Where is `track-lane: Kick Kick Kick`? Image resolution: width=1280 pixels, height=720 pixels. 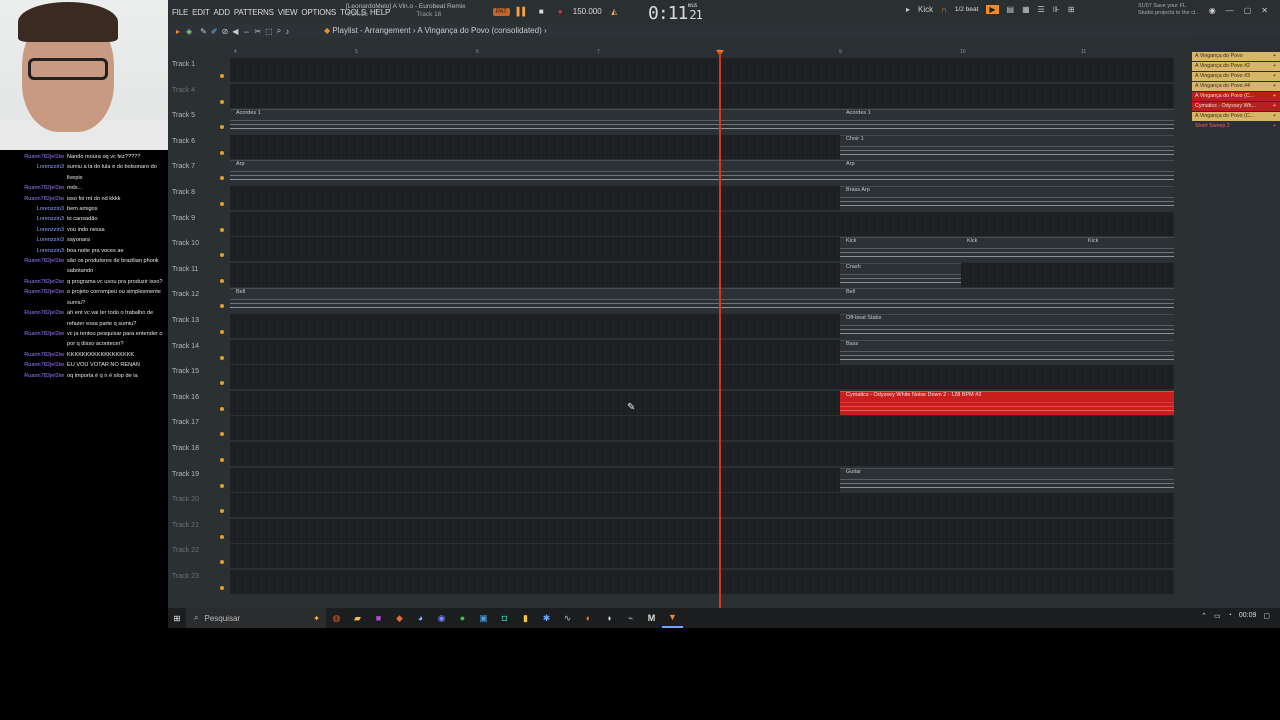 track-lane: Kick Kick Kick is located at coordinates (702, 249).